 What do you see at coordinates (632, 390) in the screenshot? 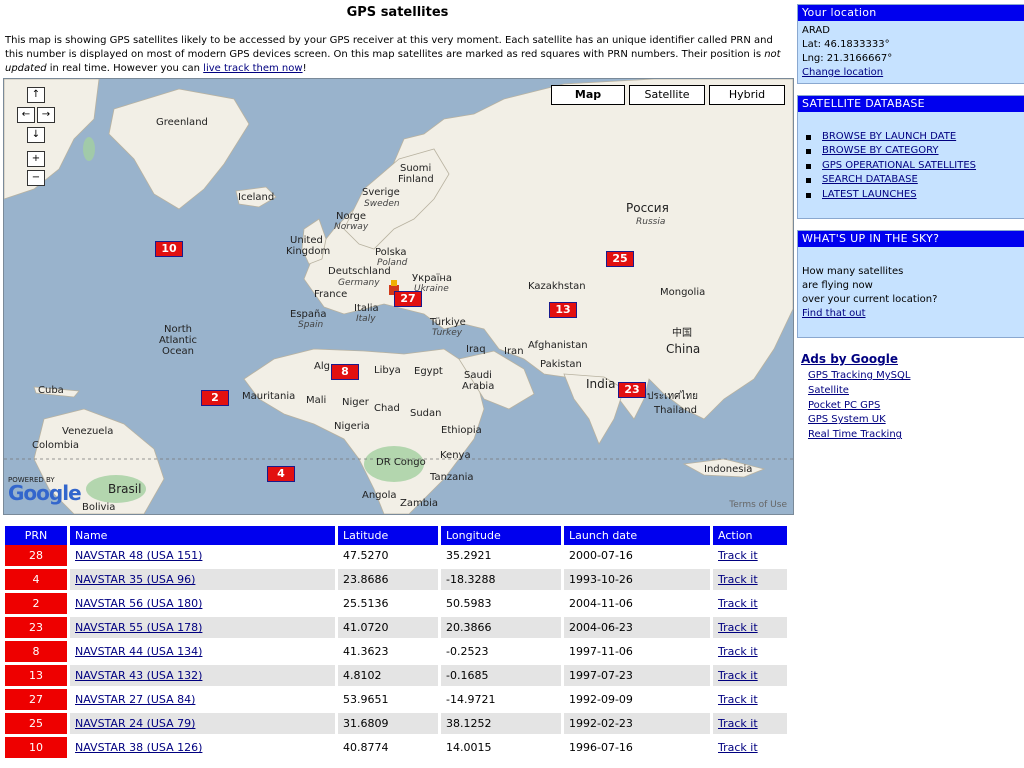
I see `satellite-marker: 23` at bounding box center [632, 390].